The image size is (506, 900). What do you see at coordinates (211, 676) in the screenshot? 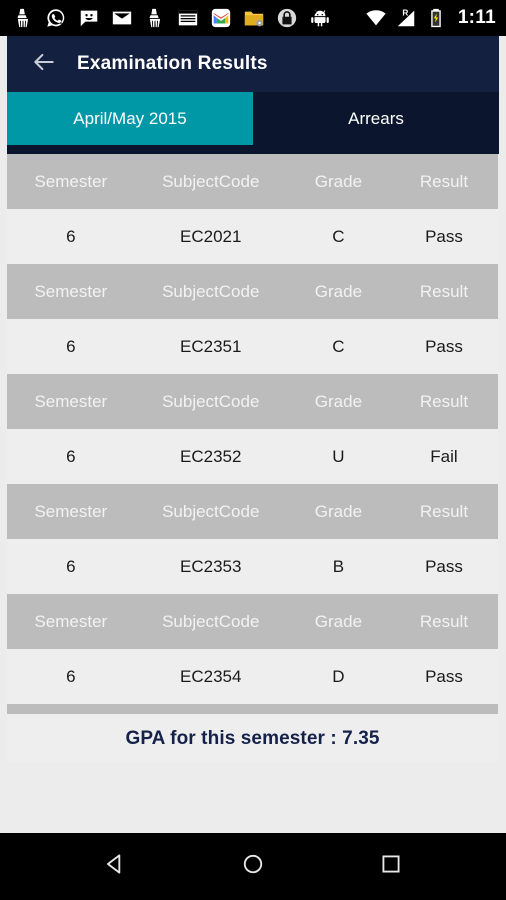
I see `cell-subject-code: EC2354` at bounding box center [211, 676].